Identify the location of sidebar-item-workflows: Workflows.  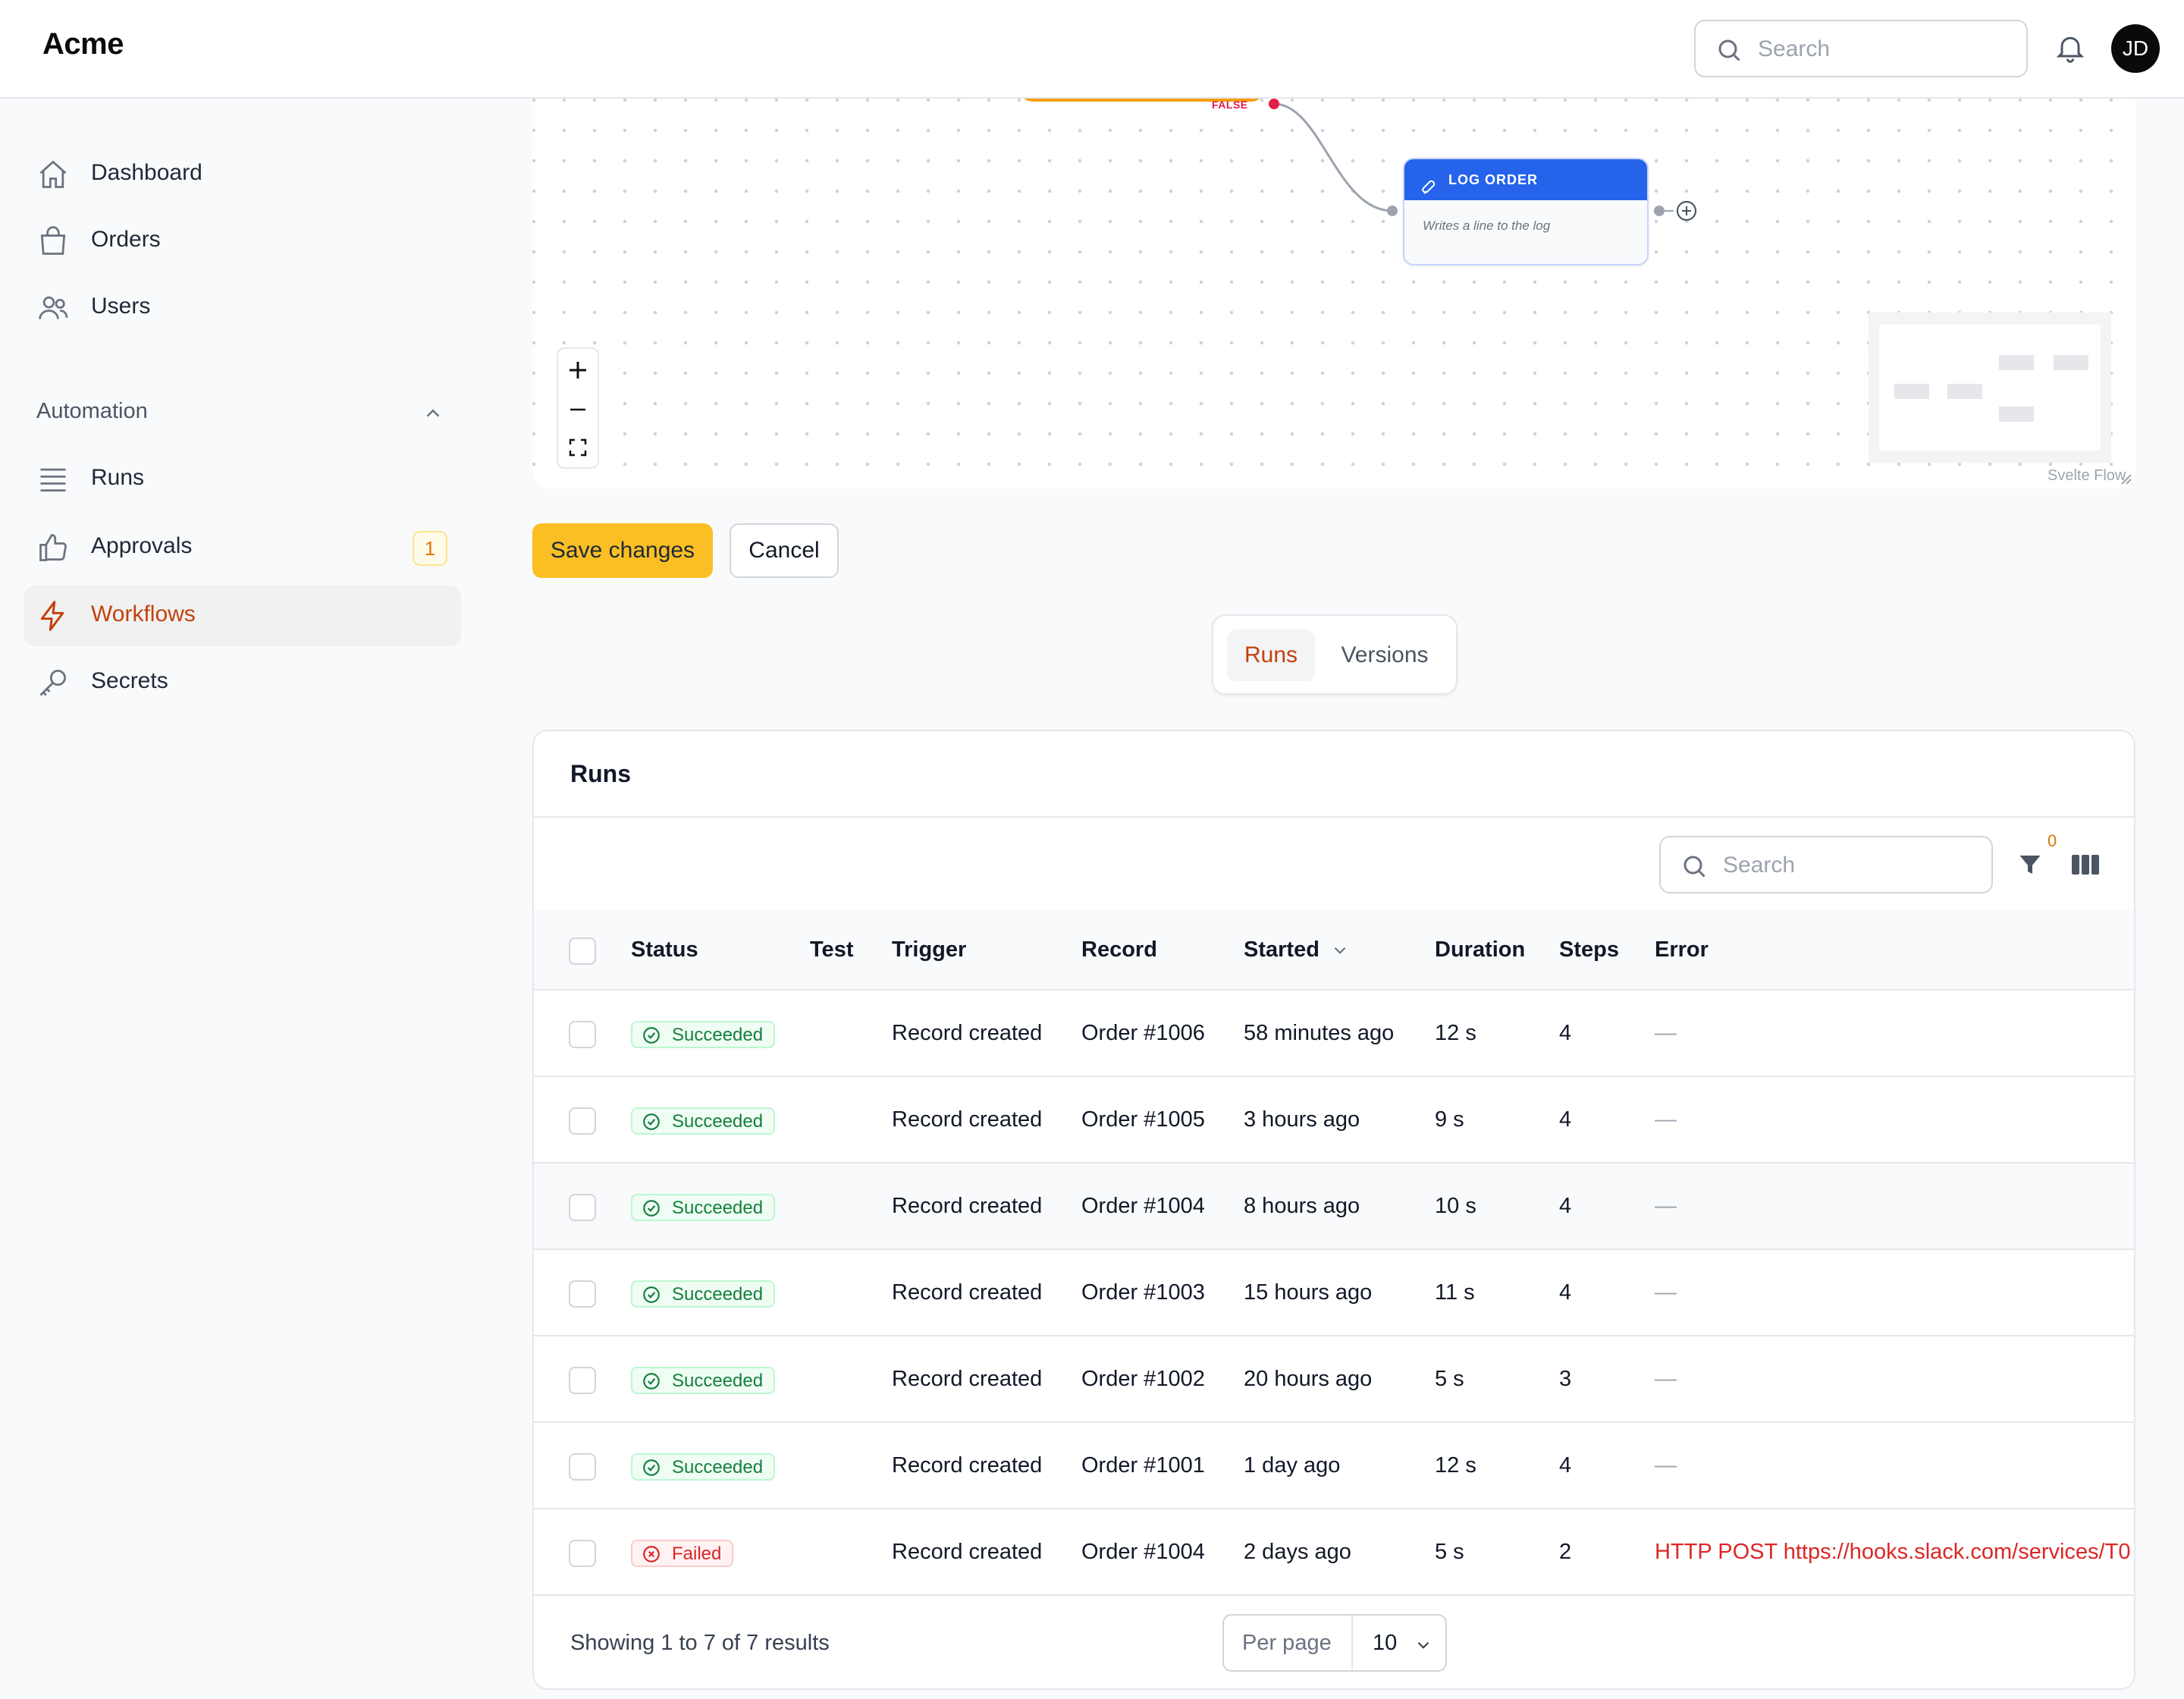
(242, 616).